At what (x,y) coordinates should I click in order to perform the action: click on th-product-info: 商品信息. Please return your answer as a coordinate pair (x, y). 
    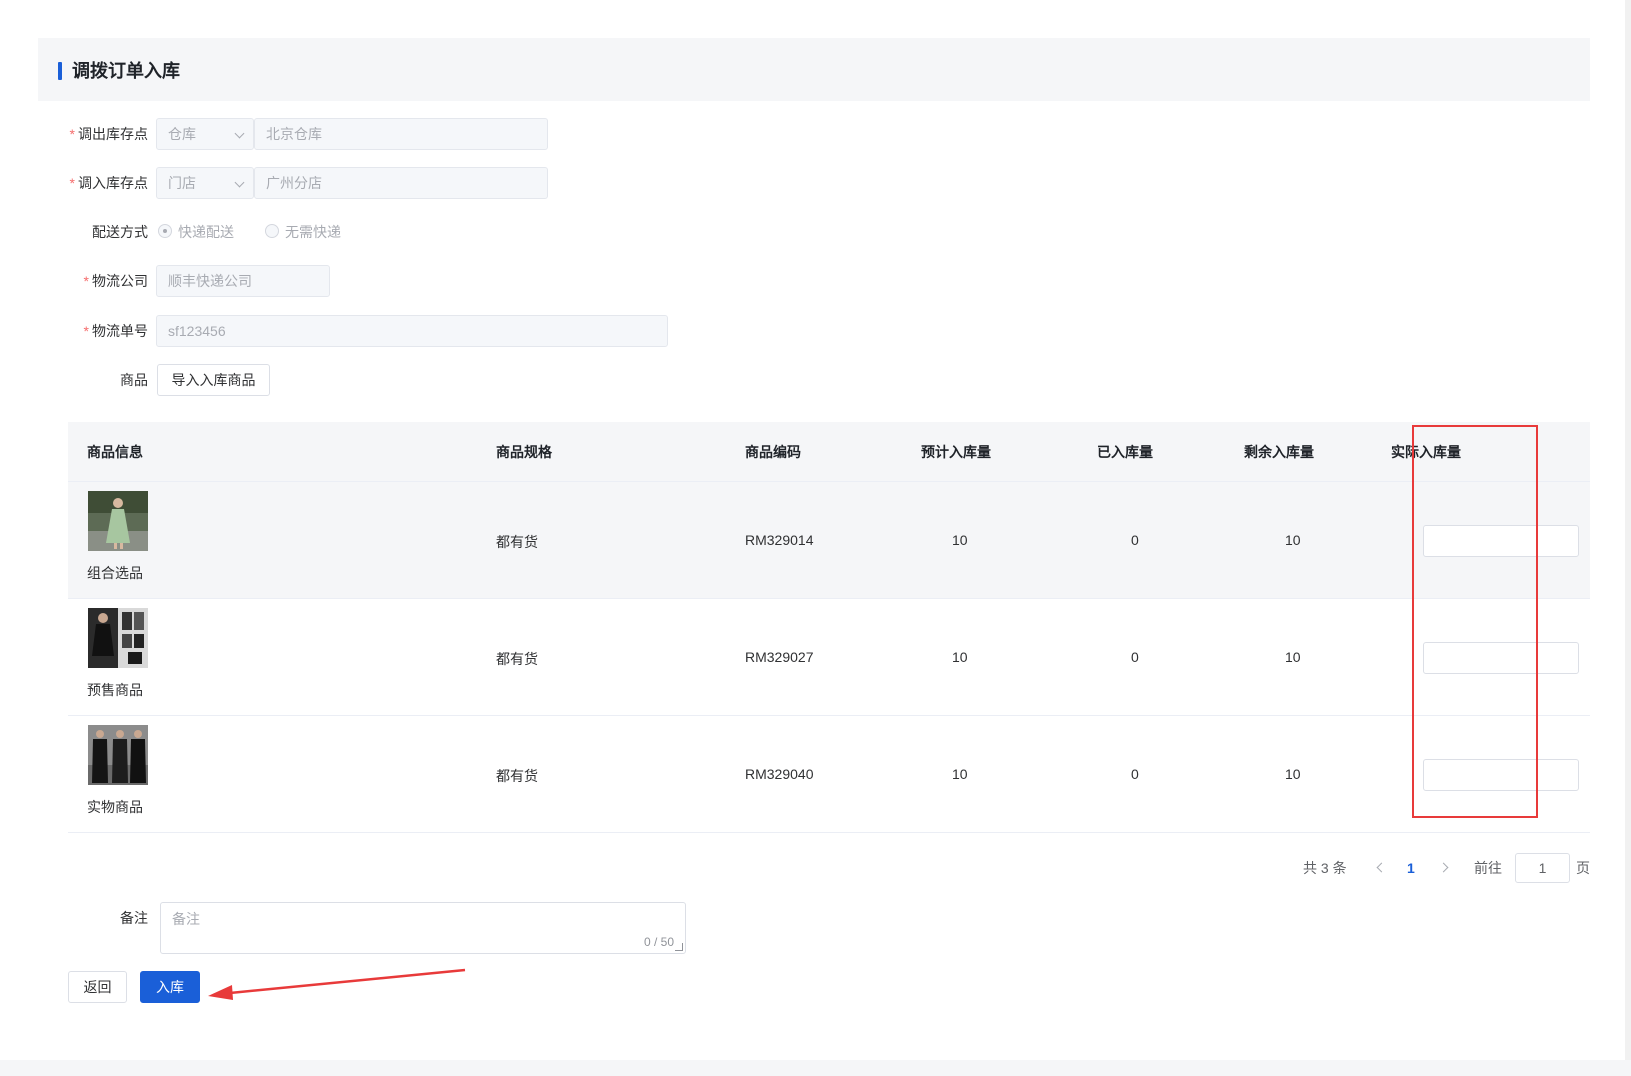
    Looking at the image, I should click on (115, 452).